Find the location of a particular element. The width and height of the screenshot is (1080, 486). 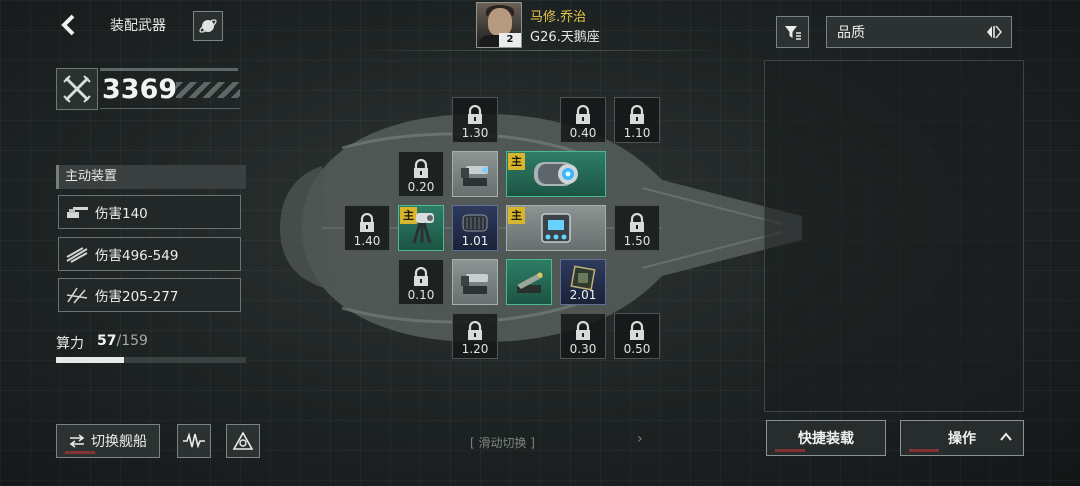

device-item: 伤害140 is located at coordinates (149, 212).